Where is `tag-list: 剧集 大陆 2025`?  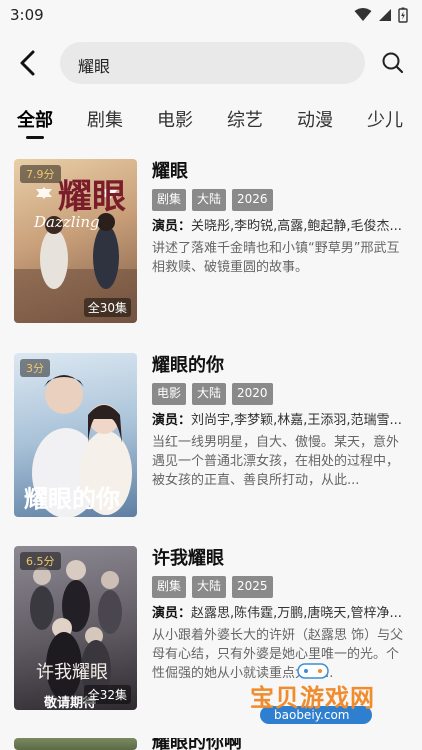
tag-list: 剧集 大陆 2025 is located at coordinates (281, 587).